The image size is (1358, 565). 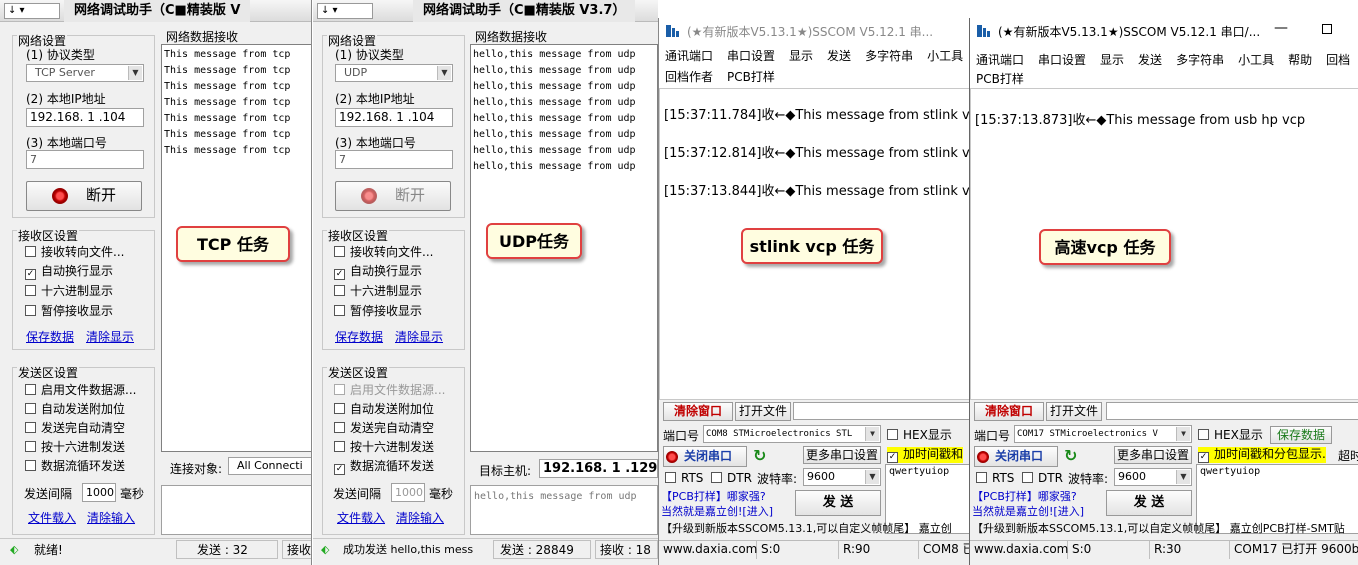 What do you see at coordinates (269, 466) in the screenshot?
I see `conn-select: All Connecti` at bounding box center [269, 466].